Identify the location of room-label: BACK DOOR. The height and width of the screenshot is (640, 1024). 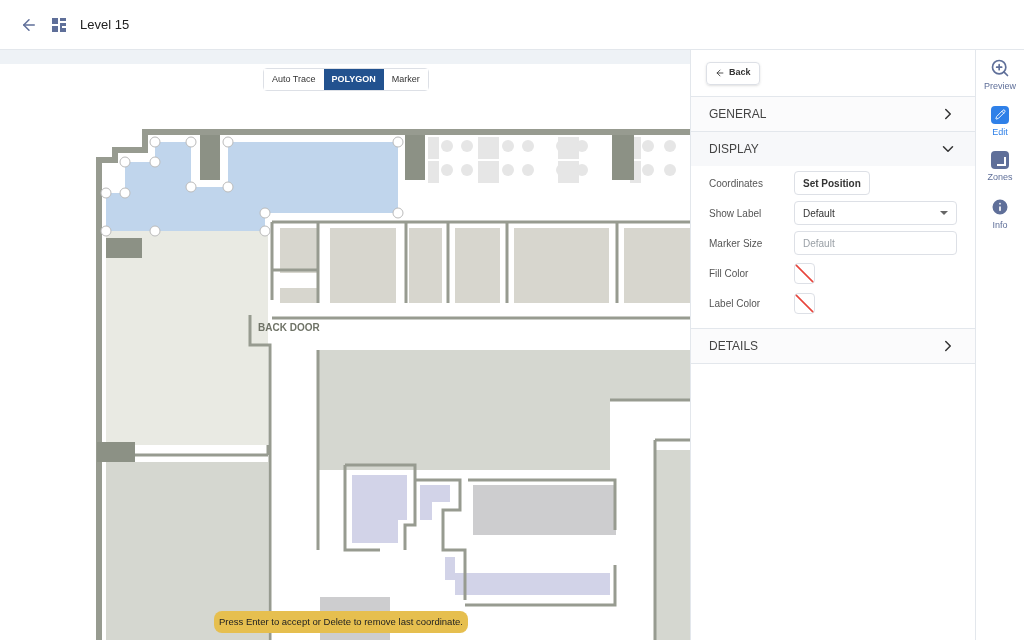
(289, 327).